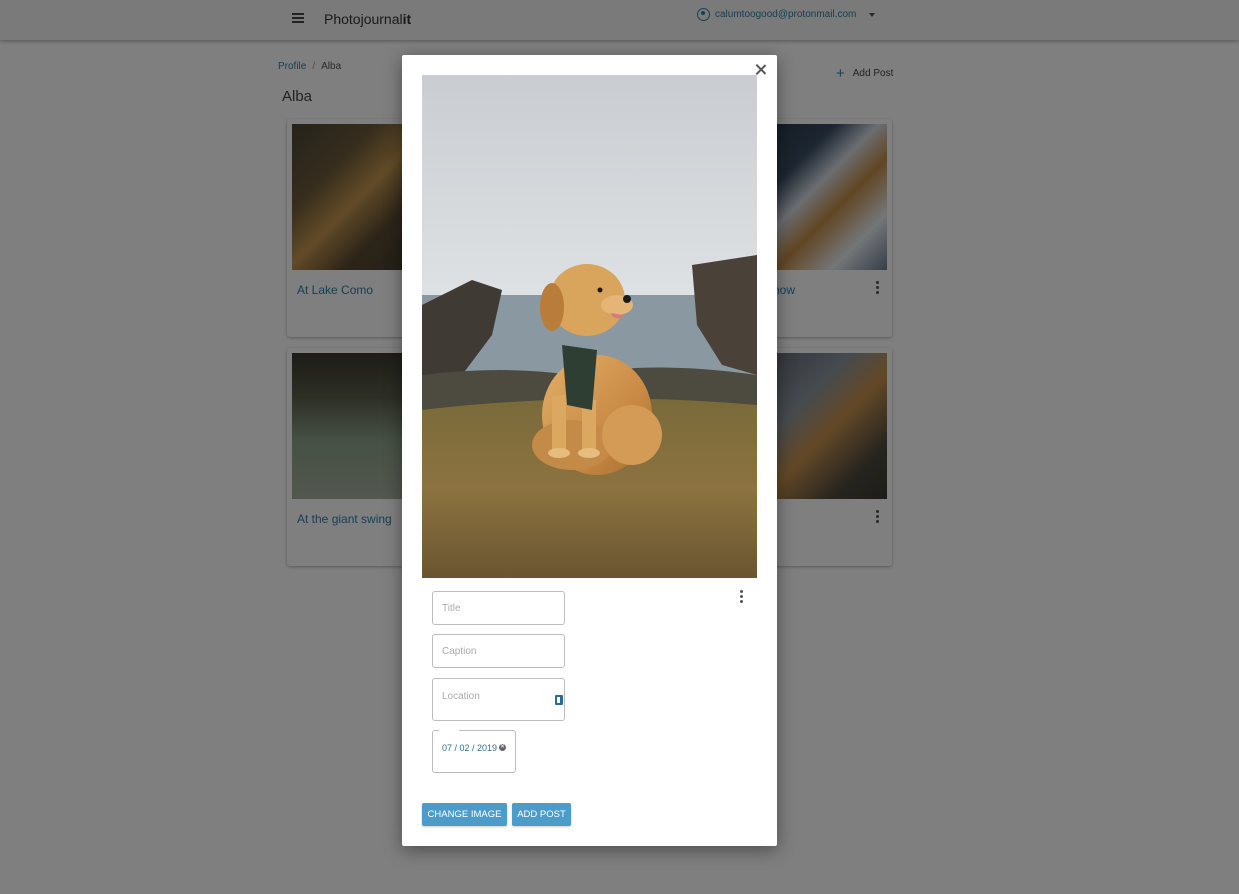 The width and height of the screenshot is (1239, 894). Describe the element at coordinates (541, 814) in the screenshot. I see `add-post-submit-button: ADD POST` at that location.